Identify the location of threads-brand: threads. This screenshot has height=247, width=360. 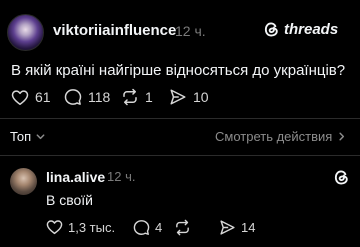
(300, 29).